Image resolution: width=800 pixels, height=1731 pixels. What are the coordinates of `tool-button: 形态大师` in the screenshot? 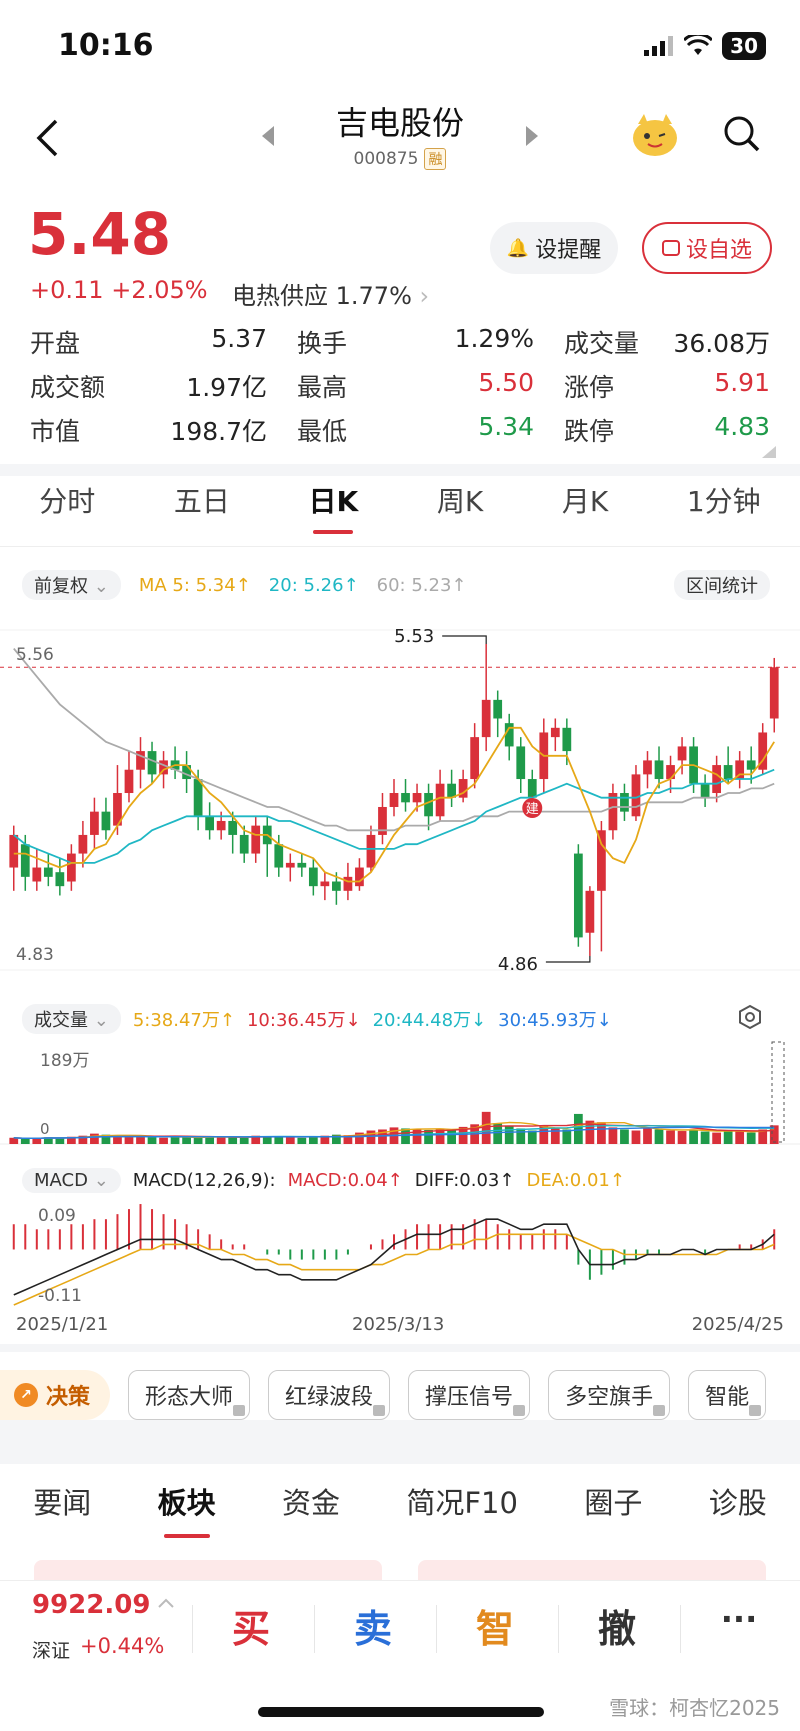 It's located at (189, 1395).